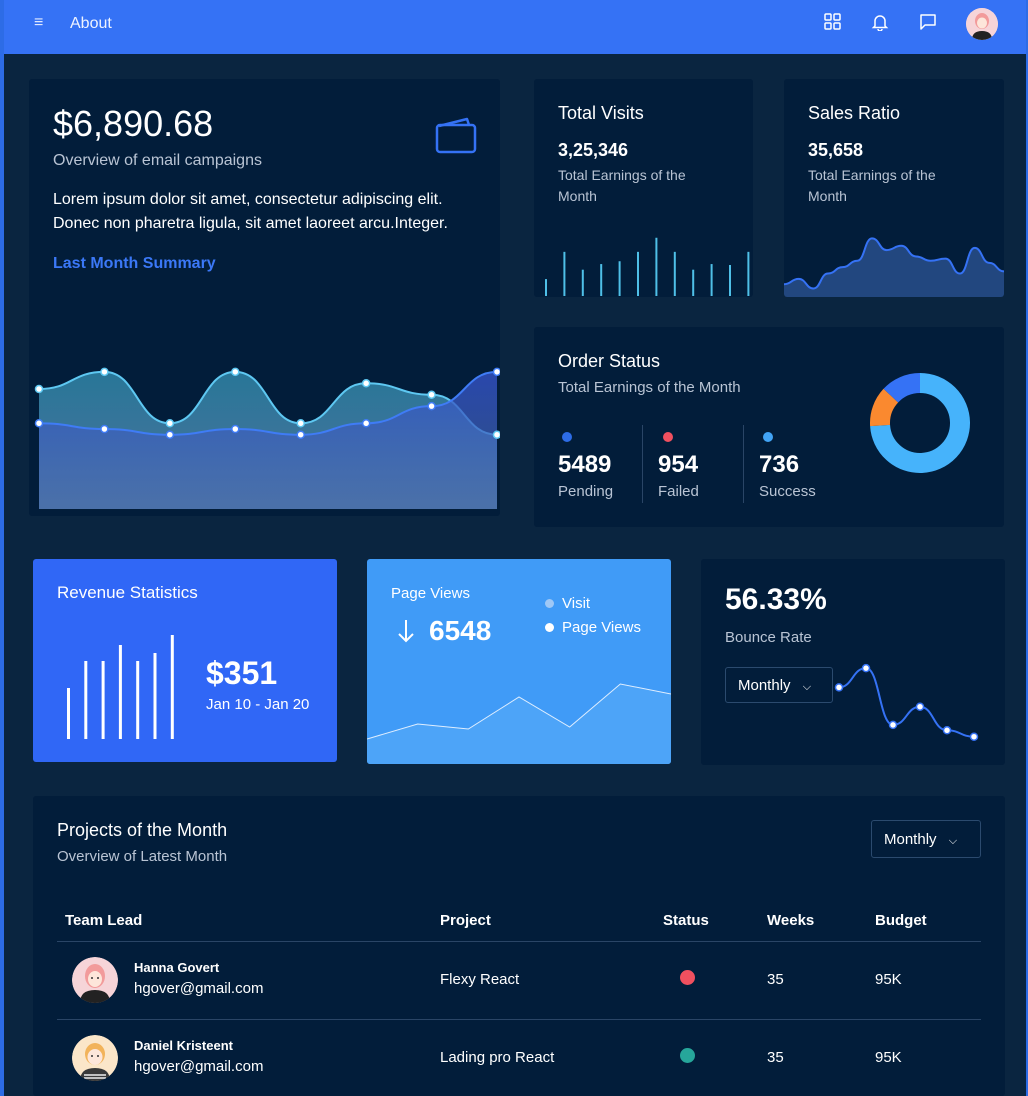 The image size is (1028, 1096). I want to click on order-status-donut-chart, so click(920, 423).